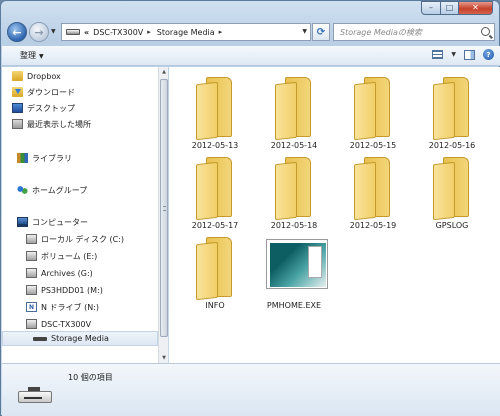 The width and height of the screenshot is (500, 416). What do you see at coordinates (51, 92) in the screenshot?
I see `nav-item-label: ダウンロード` at bounding box center [51, 92].